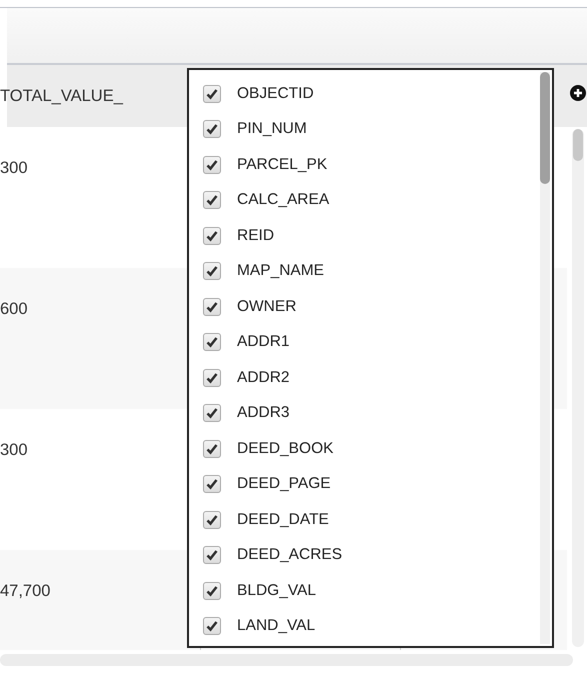 Image resolution: width=587 pixels, height=683 pixels. I want to click on menu-scrollbar, so click(545, 358).